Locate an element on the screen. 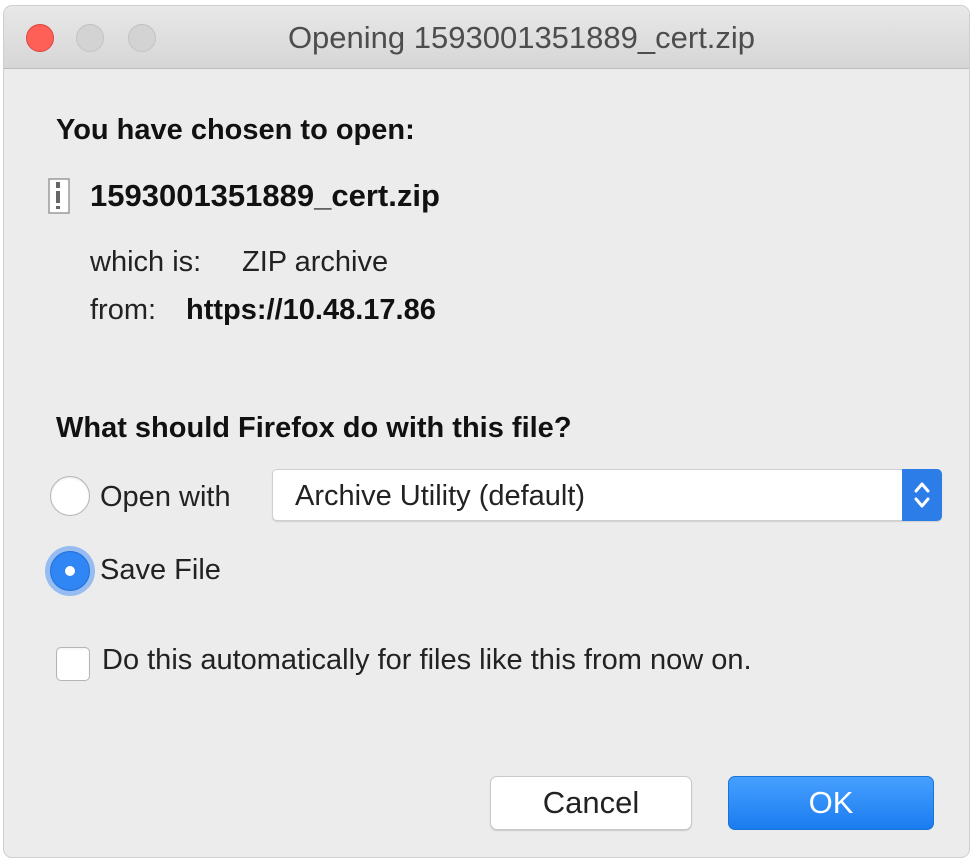 Image resolution: width=973 pixels, height=861 pixels. cancel-button: Cancel is located at coordinates (591, 803).